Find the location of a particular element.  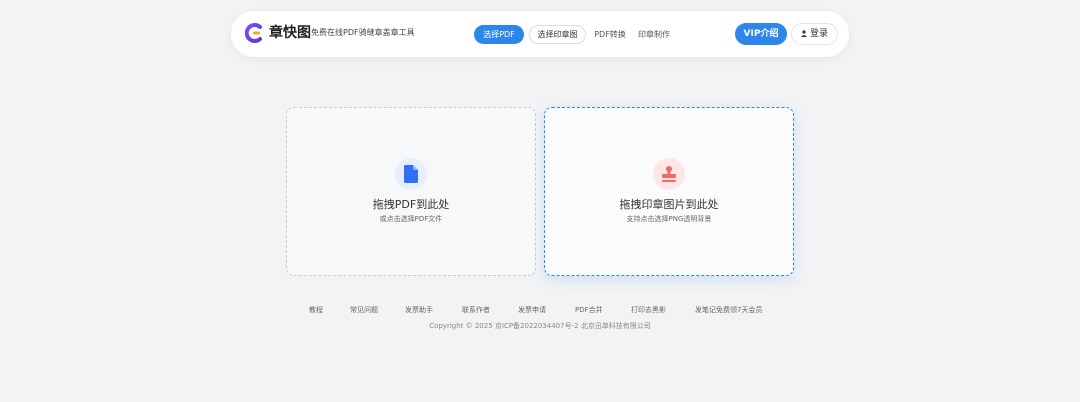

footer-link-invoice-helper: 发票助手 is located at coordinates (419, 310).